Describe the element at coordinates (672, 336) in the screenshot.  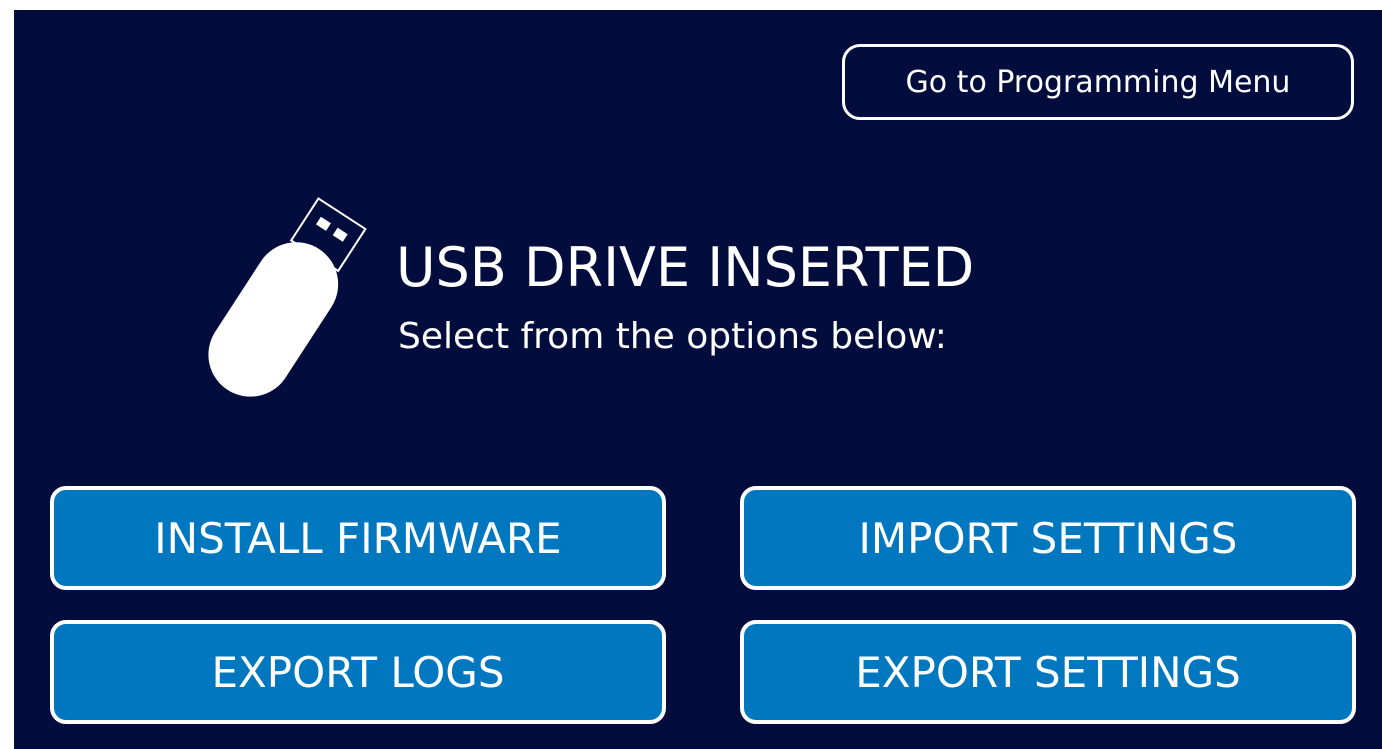
I see `instructions-subtitle: Select from the options below:` at that location.